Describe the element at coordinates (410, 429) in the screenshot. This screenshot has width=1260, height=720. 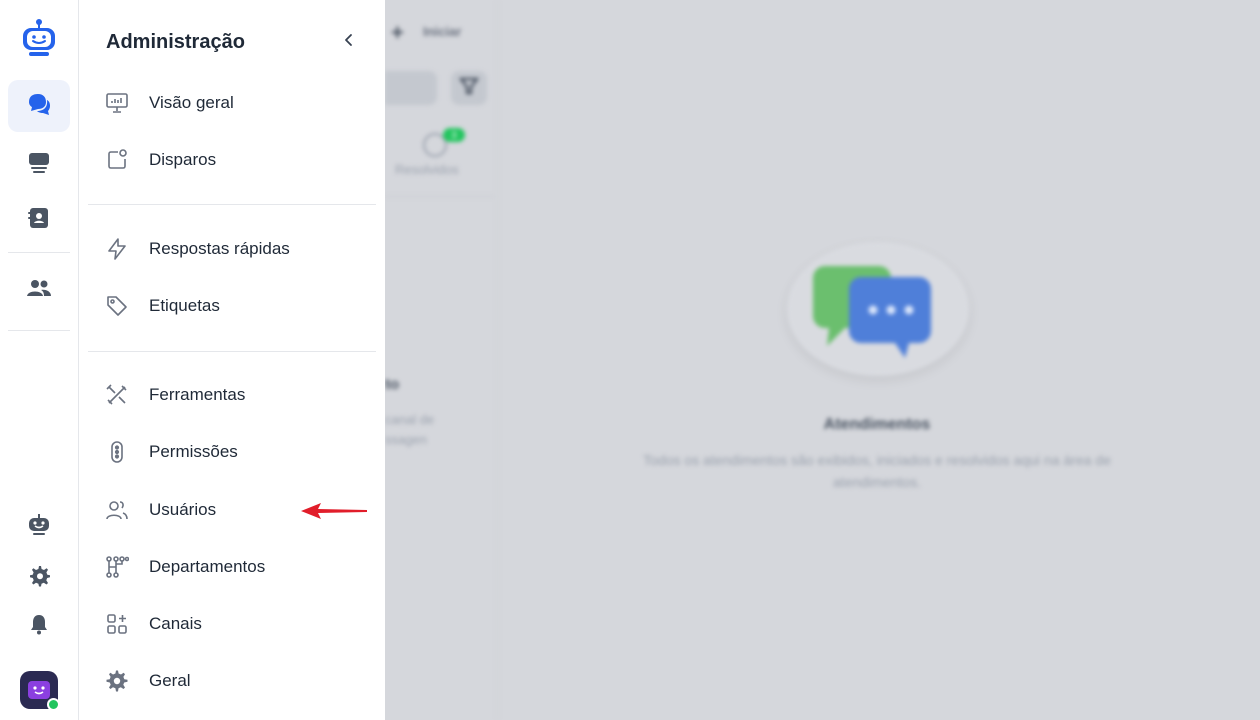
I see `list-empty-desc-fragment: canal de ssagen` at that location.